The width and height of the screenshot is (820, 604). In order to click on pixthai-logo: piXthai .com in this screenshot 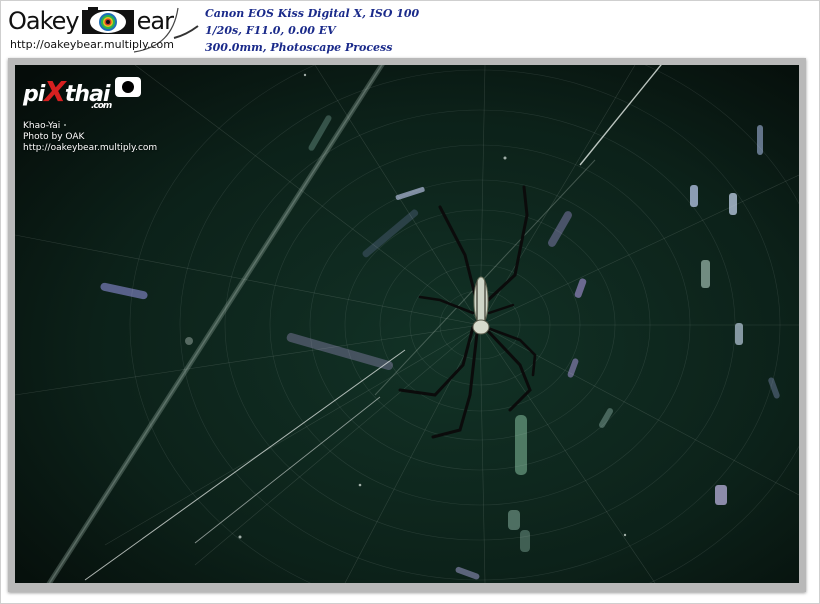, I will do `click(90, 93)`.